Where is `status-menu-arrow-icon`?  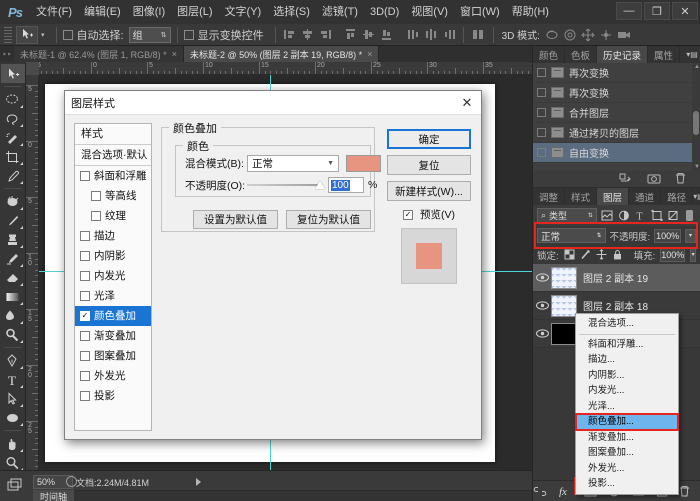 status-menu-arrow-icon is located at coordinates (198, 482).